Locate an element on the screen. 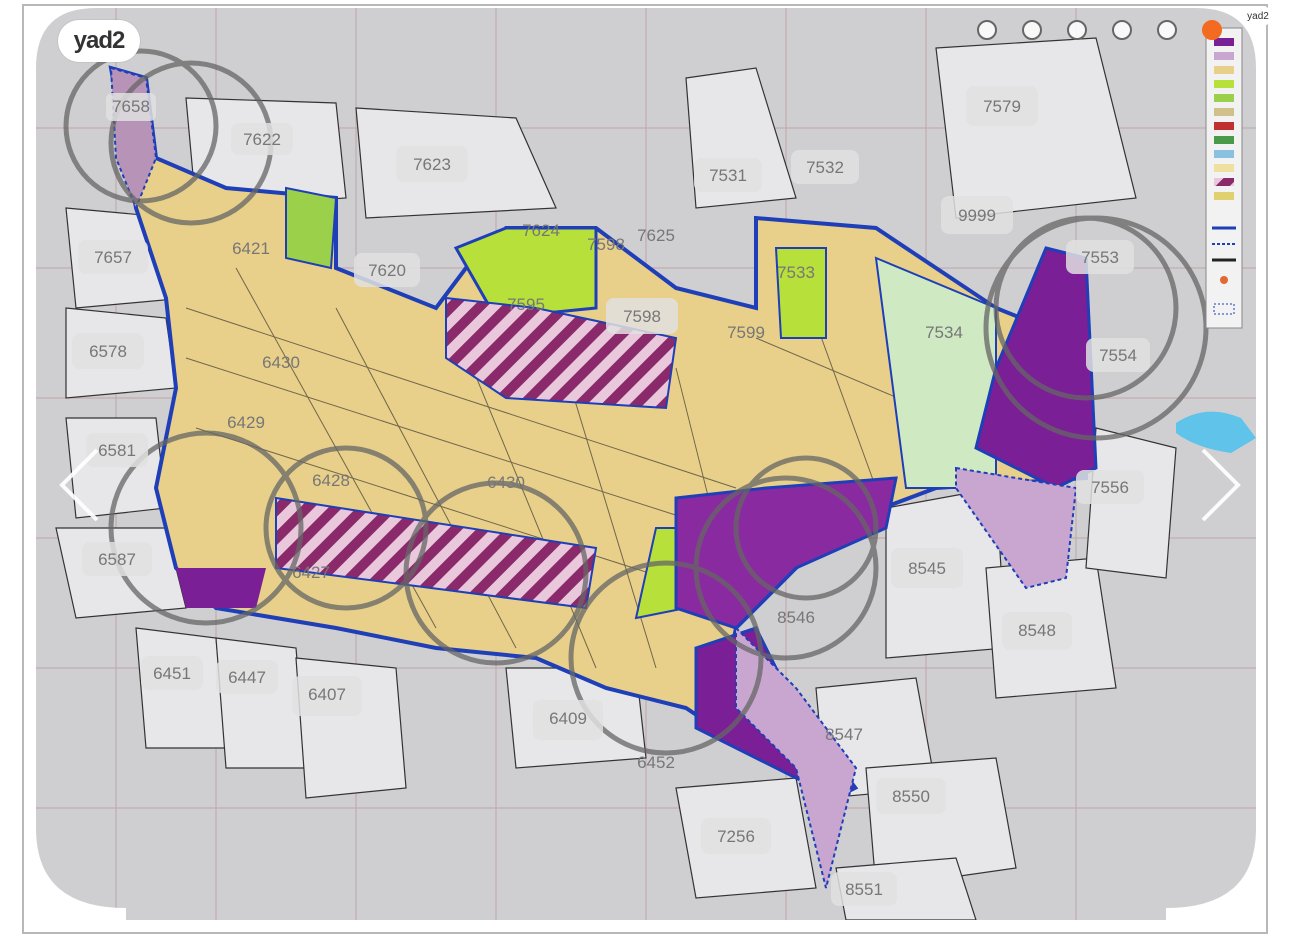 This screenshot has height=944, width=1290. prev-image-button is located at coordinates (82, 485).